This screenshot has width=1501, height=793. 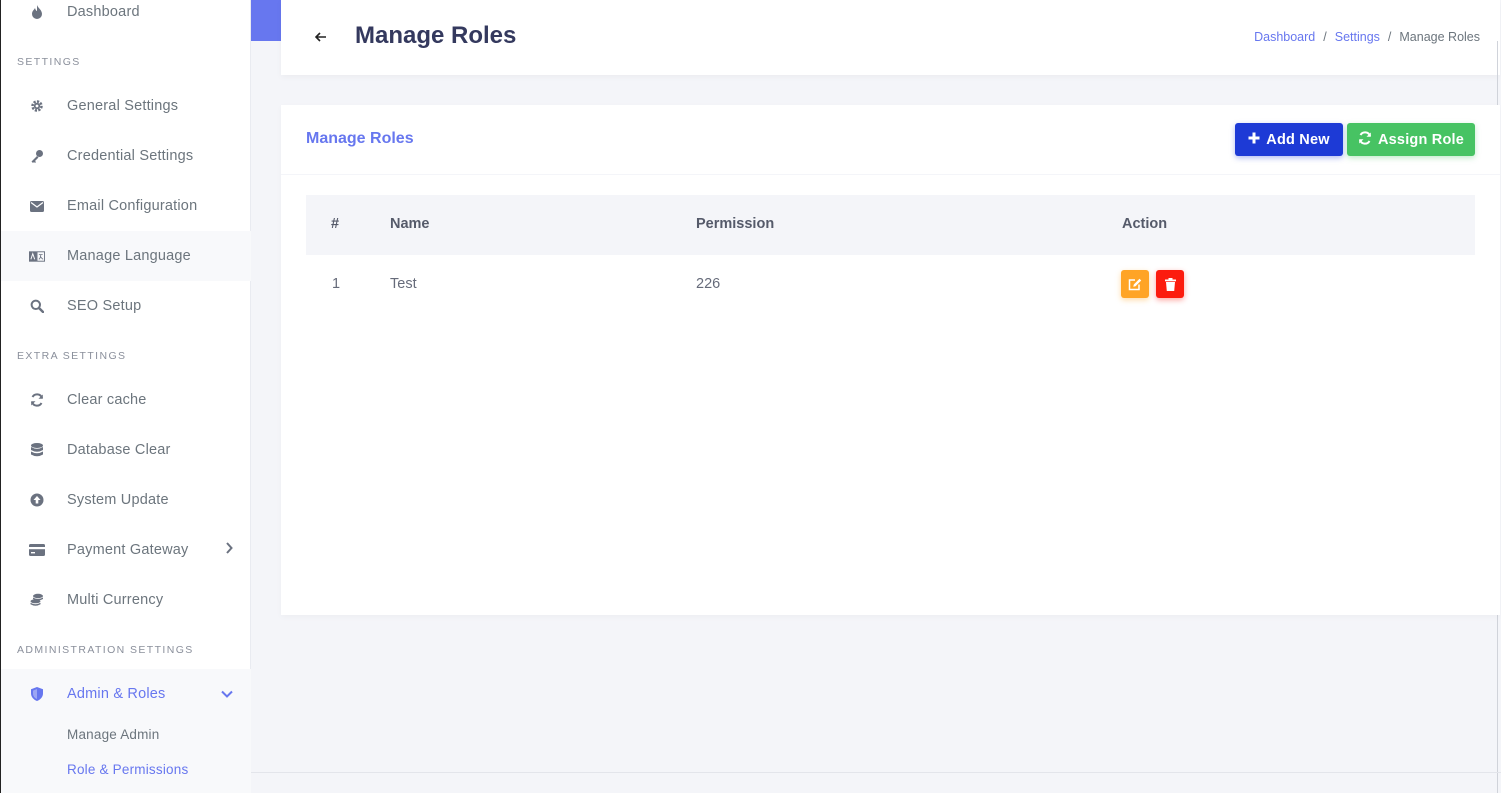 I want to click on table-header: # Name Permission Action, so click(x=890, y=225).